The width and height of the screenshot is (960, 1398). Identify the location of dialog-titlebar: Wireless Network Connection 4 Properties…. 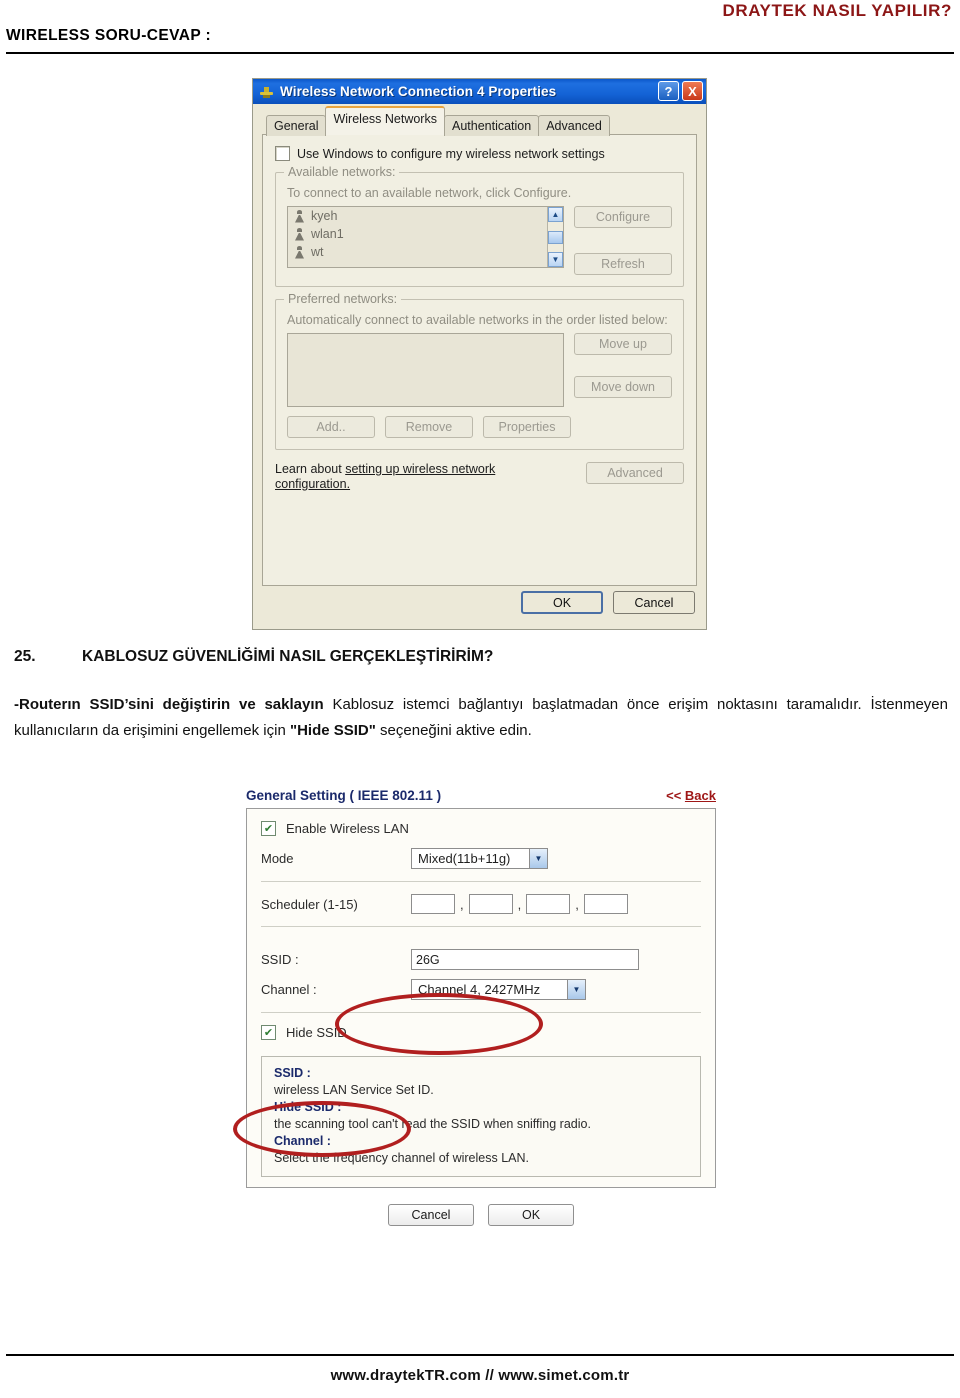
(479, 91).